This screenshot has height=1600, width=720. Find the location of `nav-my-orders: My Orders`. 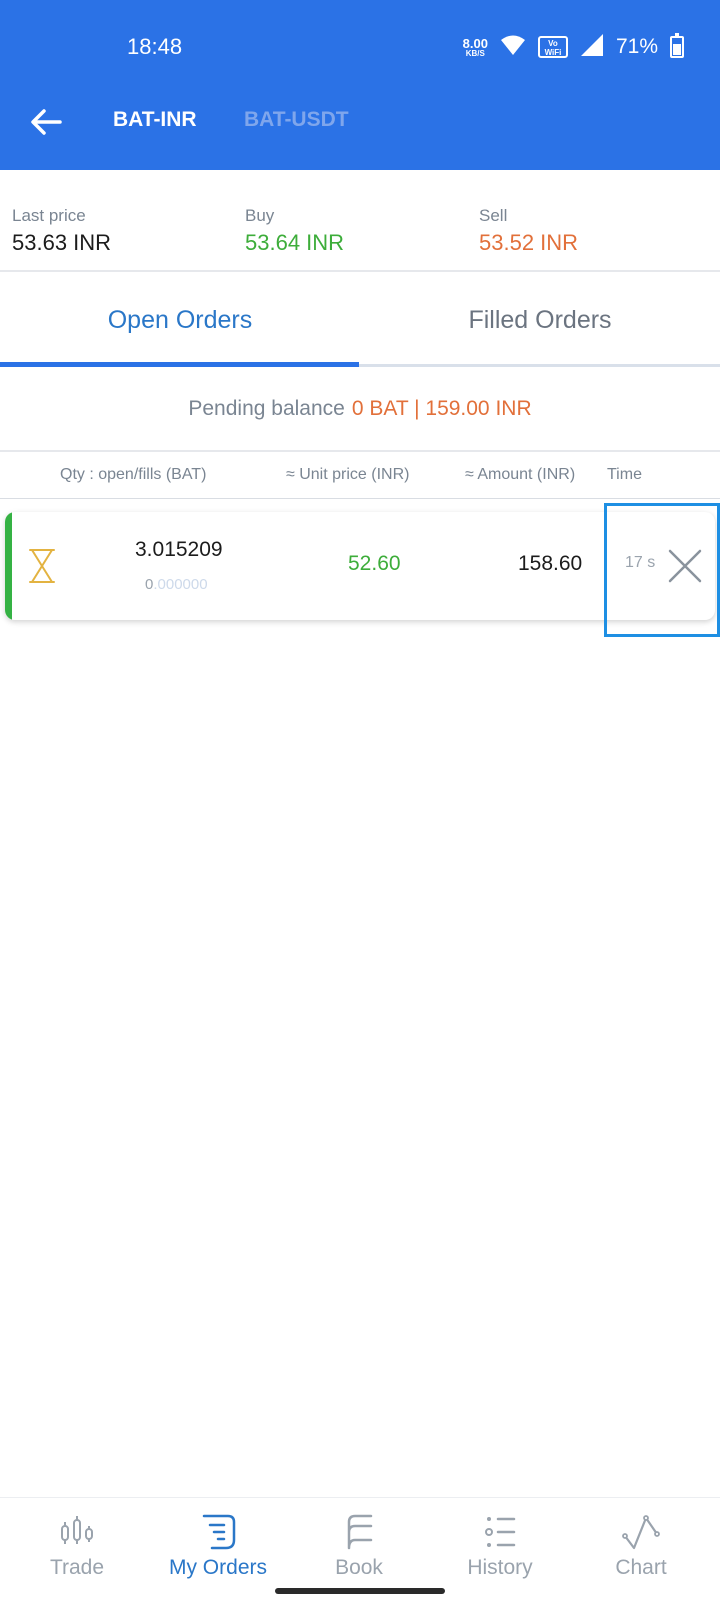

nav-my-orders: My Orders is located at coordinates (218, 1549).